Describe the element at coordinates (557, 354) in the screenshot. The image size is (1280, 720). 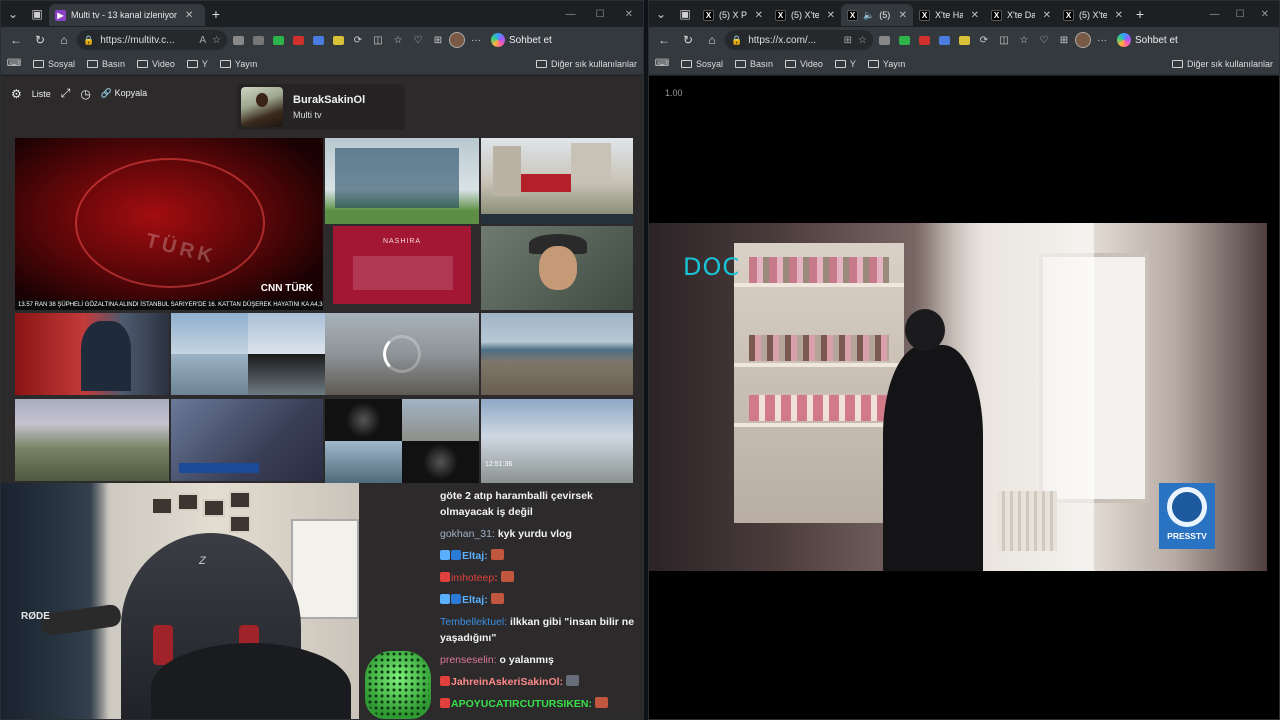
I see `stream-tile-coast` at that location.